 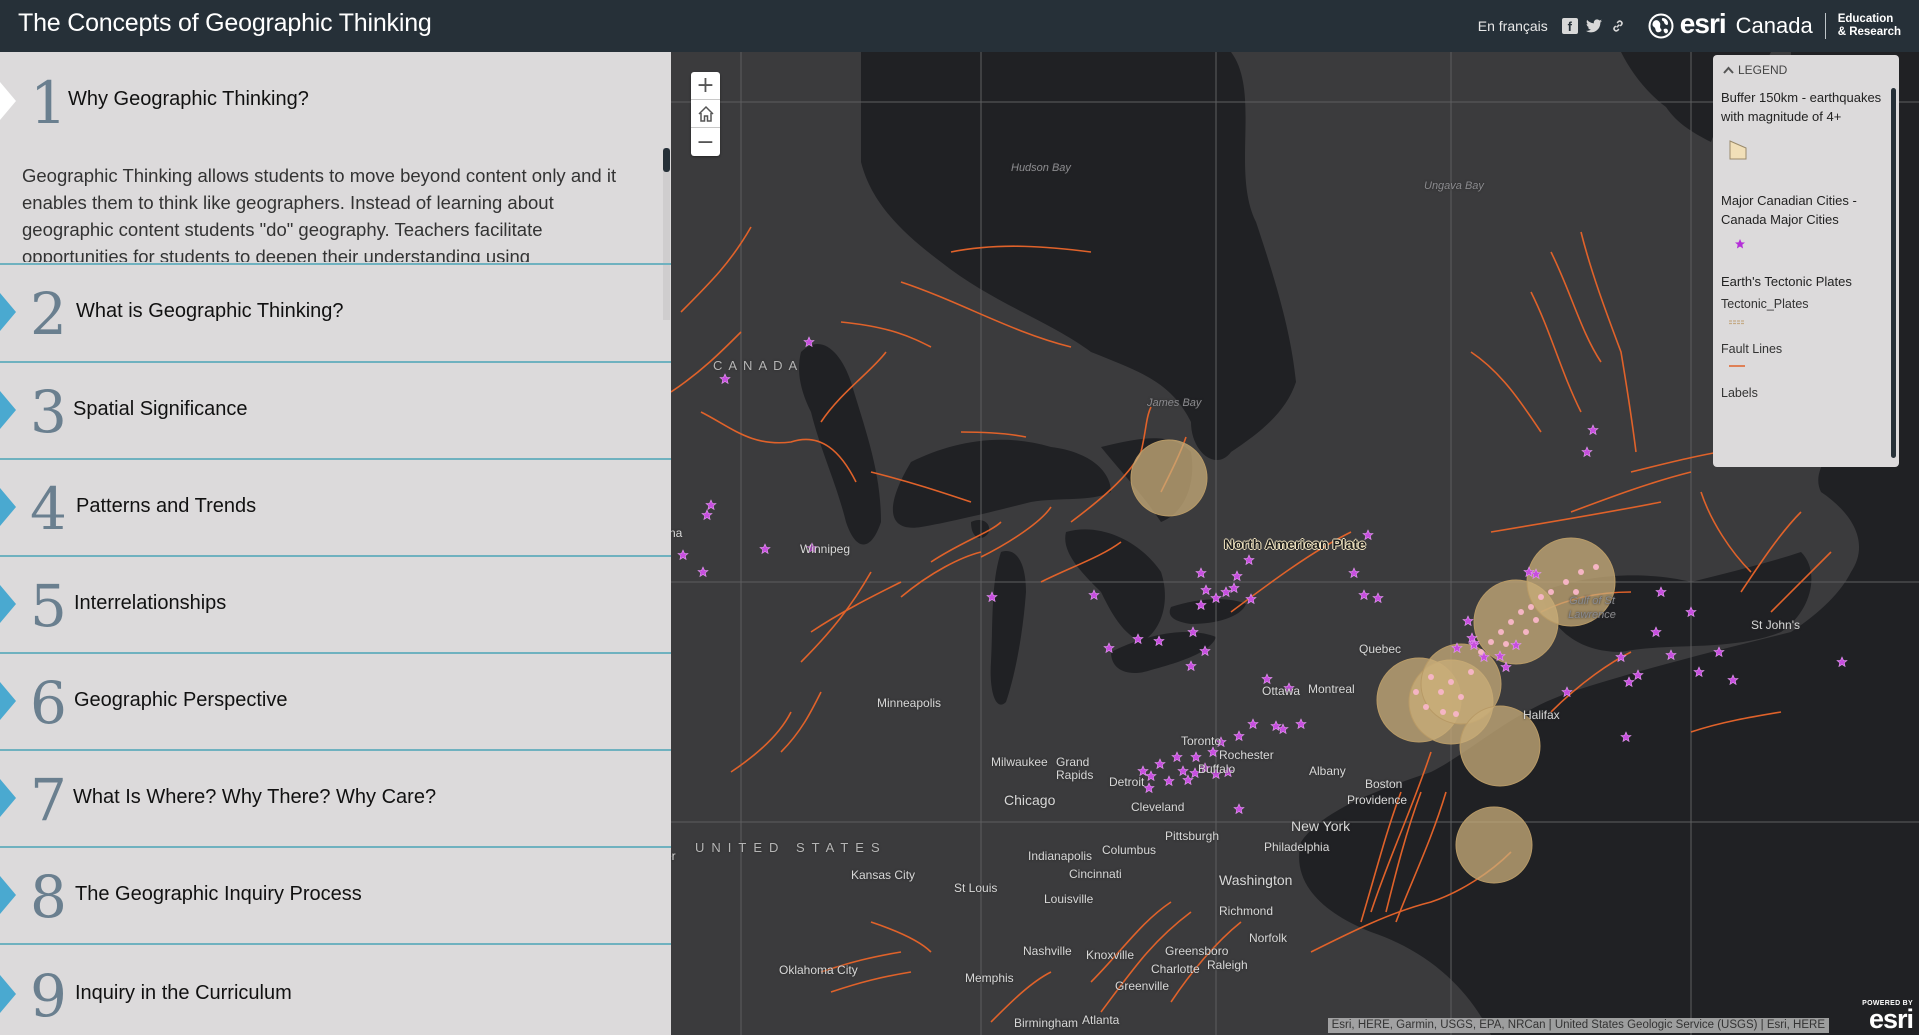 What do you see at coordinates (1101, 1020) in the screenshot?
I see `map-label-city: Atlanta` at bounding box center [1101, 1020].